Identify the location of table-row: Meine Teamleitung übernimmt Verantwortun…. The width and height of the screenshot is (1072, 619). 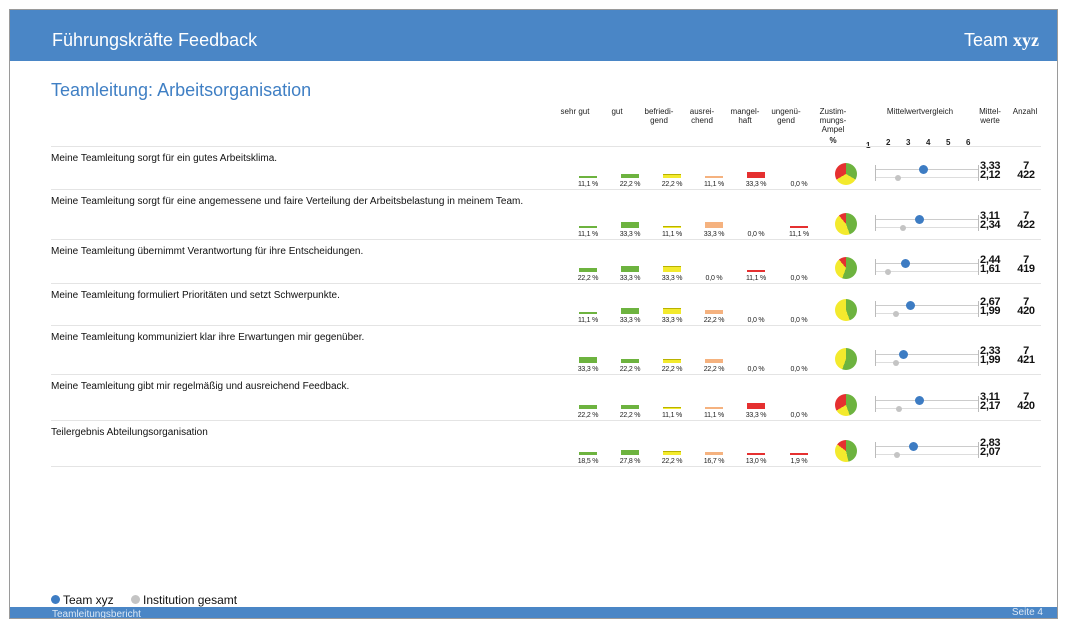
(546, 261).